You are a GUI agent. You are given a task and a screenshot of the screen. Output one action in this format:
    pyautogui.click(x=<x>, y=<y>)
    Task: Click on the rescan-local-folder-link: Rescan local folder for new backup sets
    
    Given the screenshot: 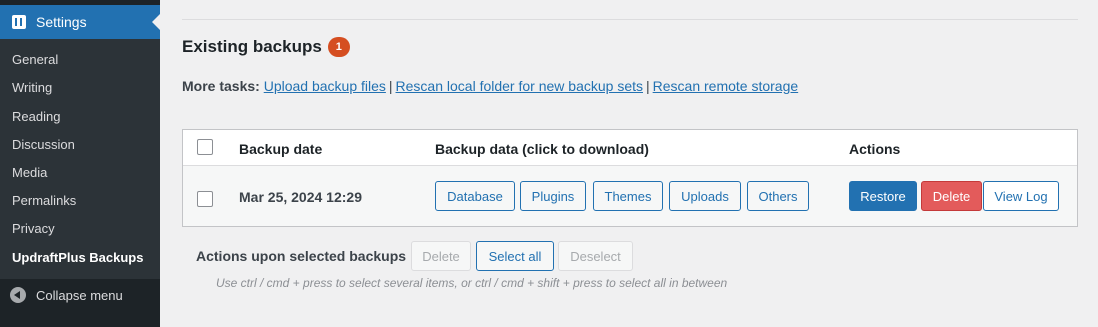 What is the action you would take?
    pyautogui.click(x=519, y=86)
    